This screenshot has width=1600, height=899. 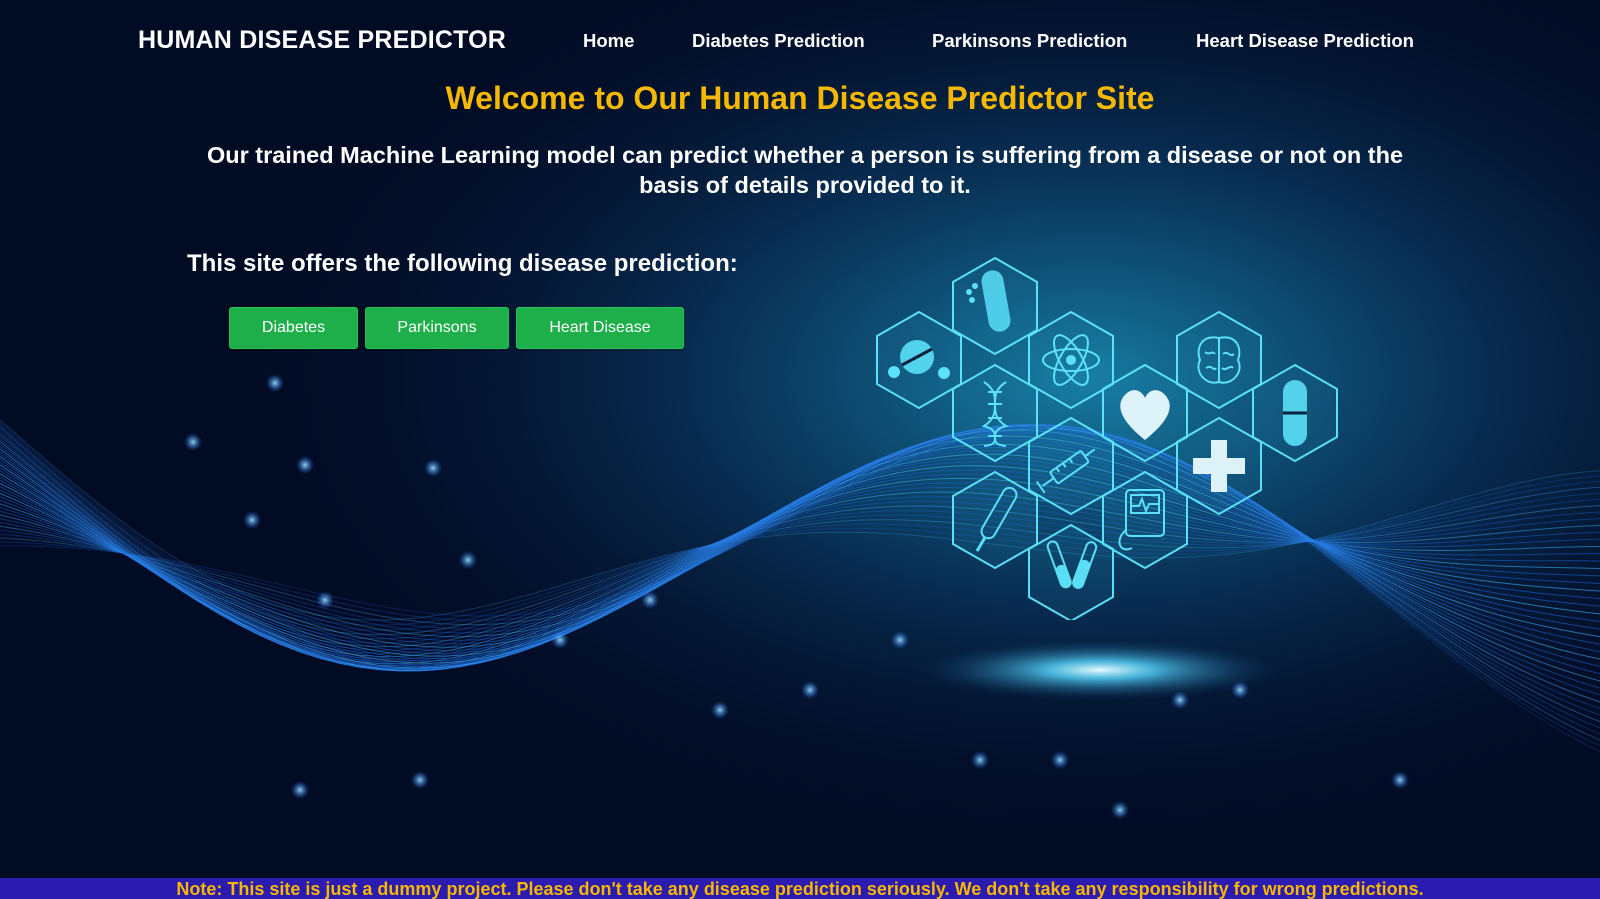 I want to click on nav-link-parkinsons-prediction: Parkinsons Prediction, so click(x=1029, y=41).